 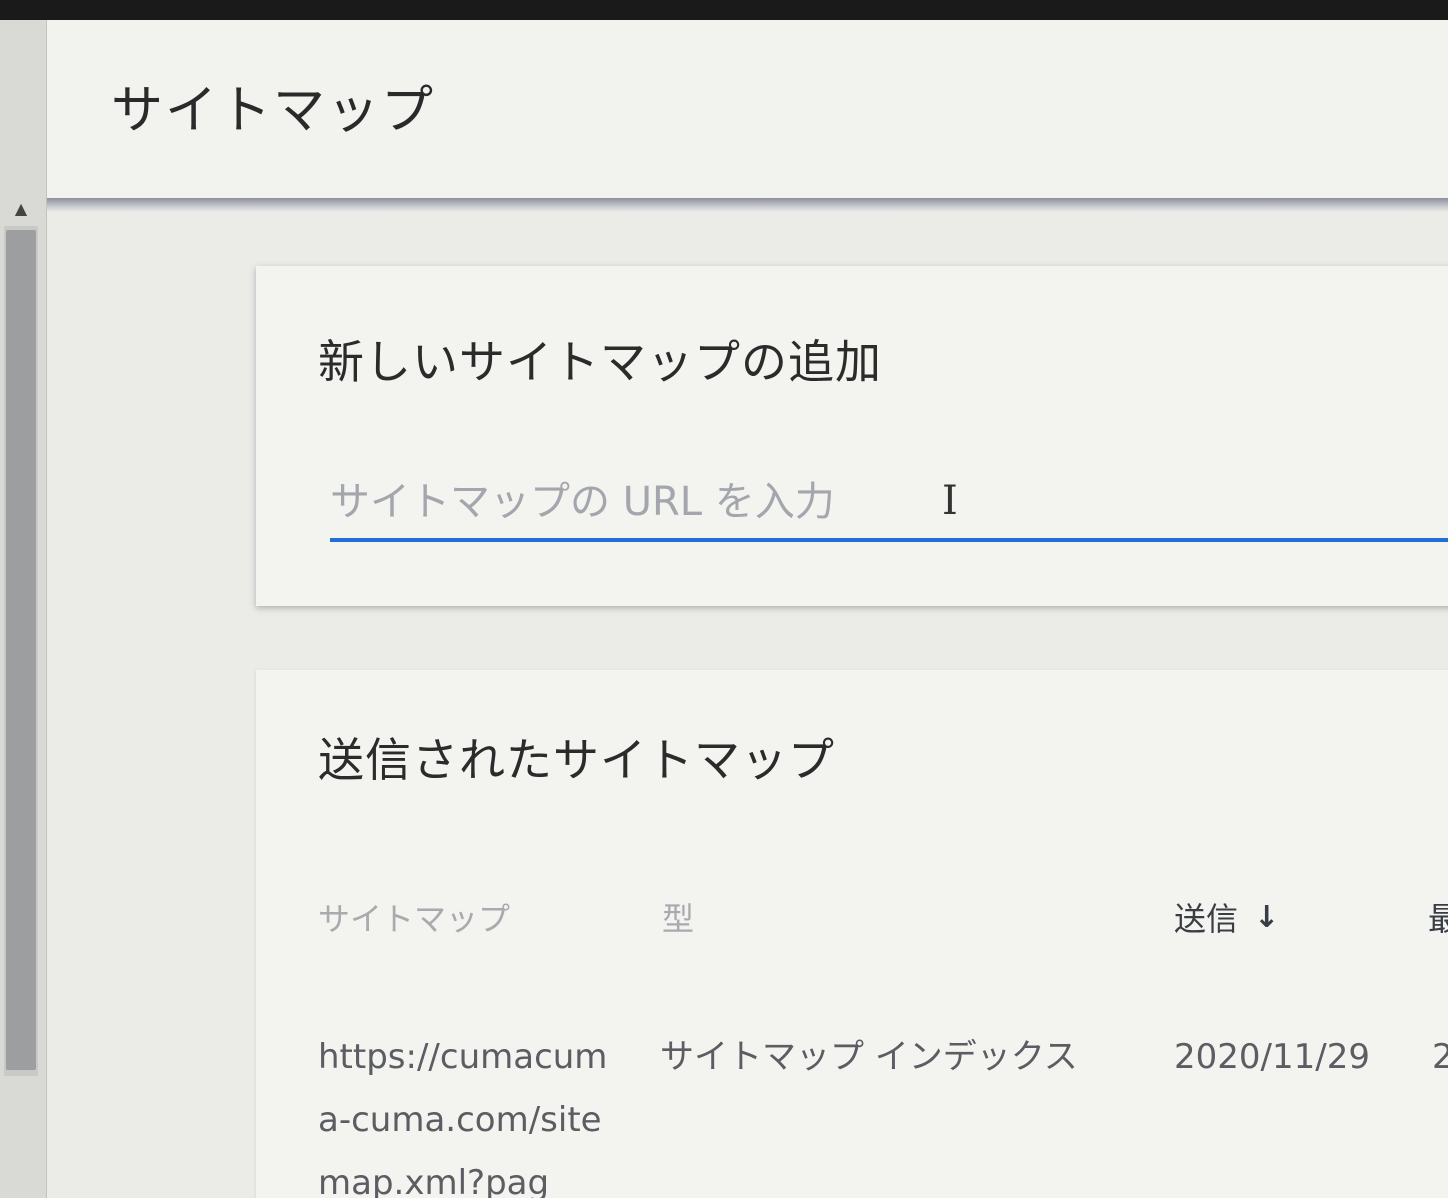 I want to click on monitor-bezel, so click(x=724, y=10).